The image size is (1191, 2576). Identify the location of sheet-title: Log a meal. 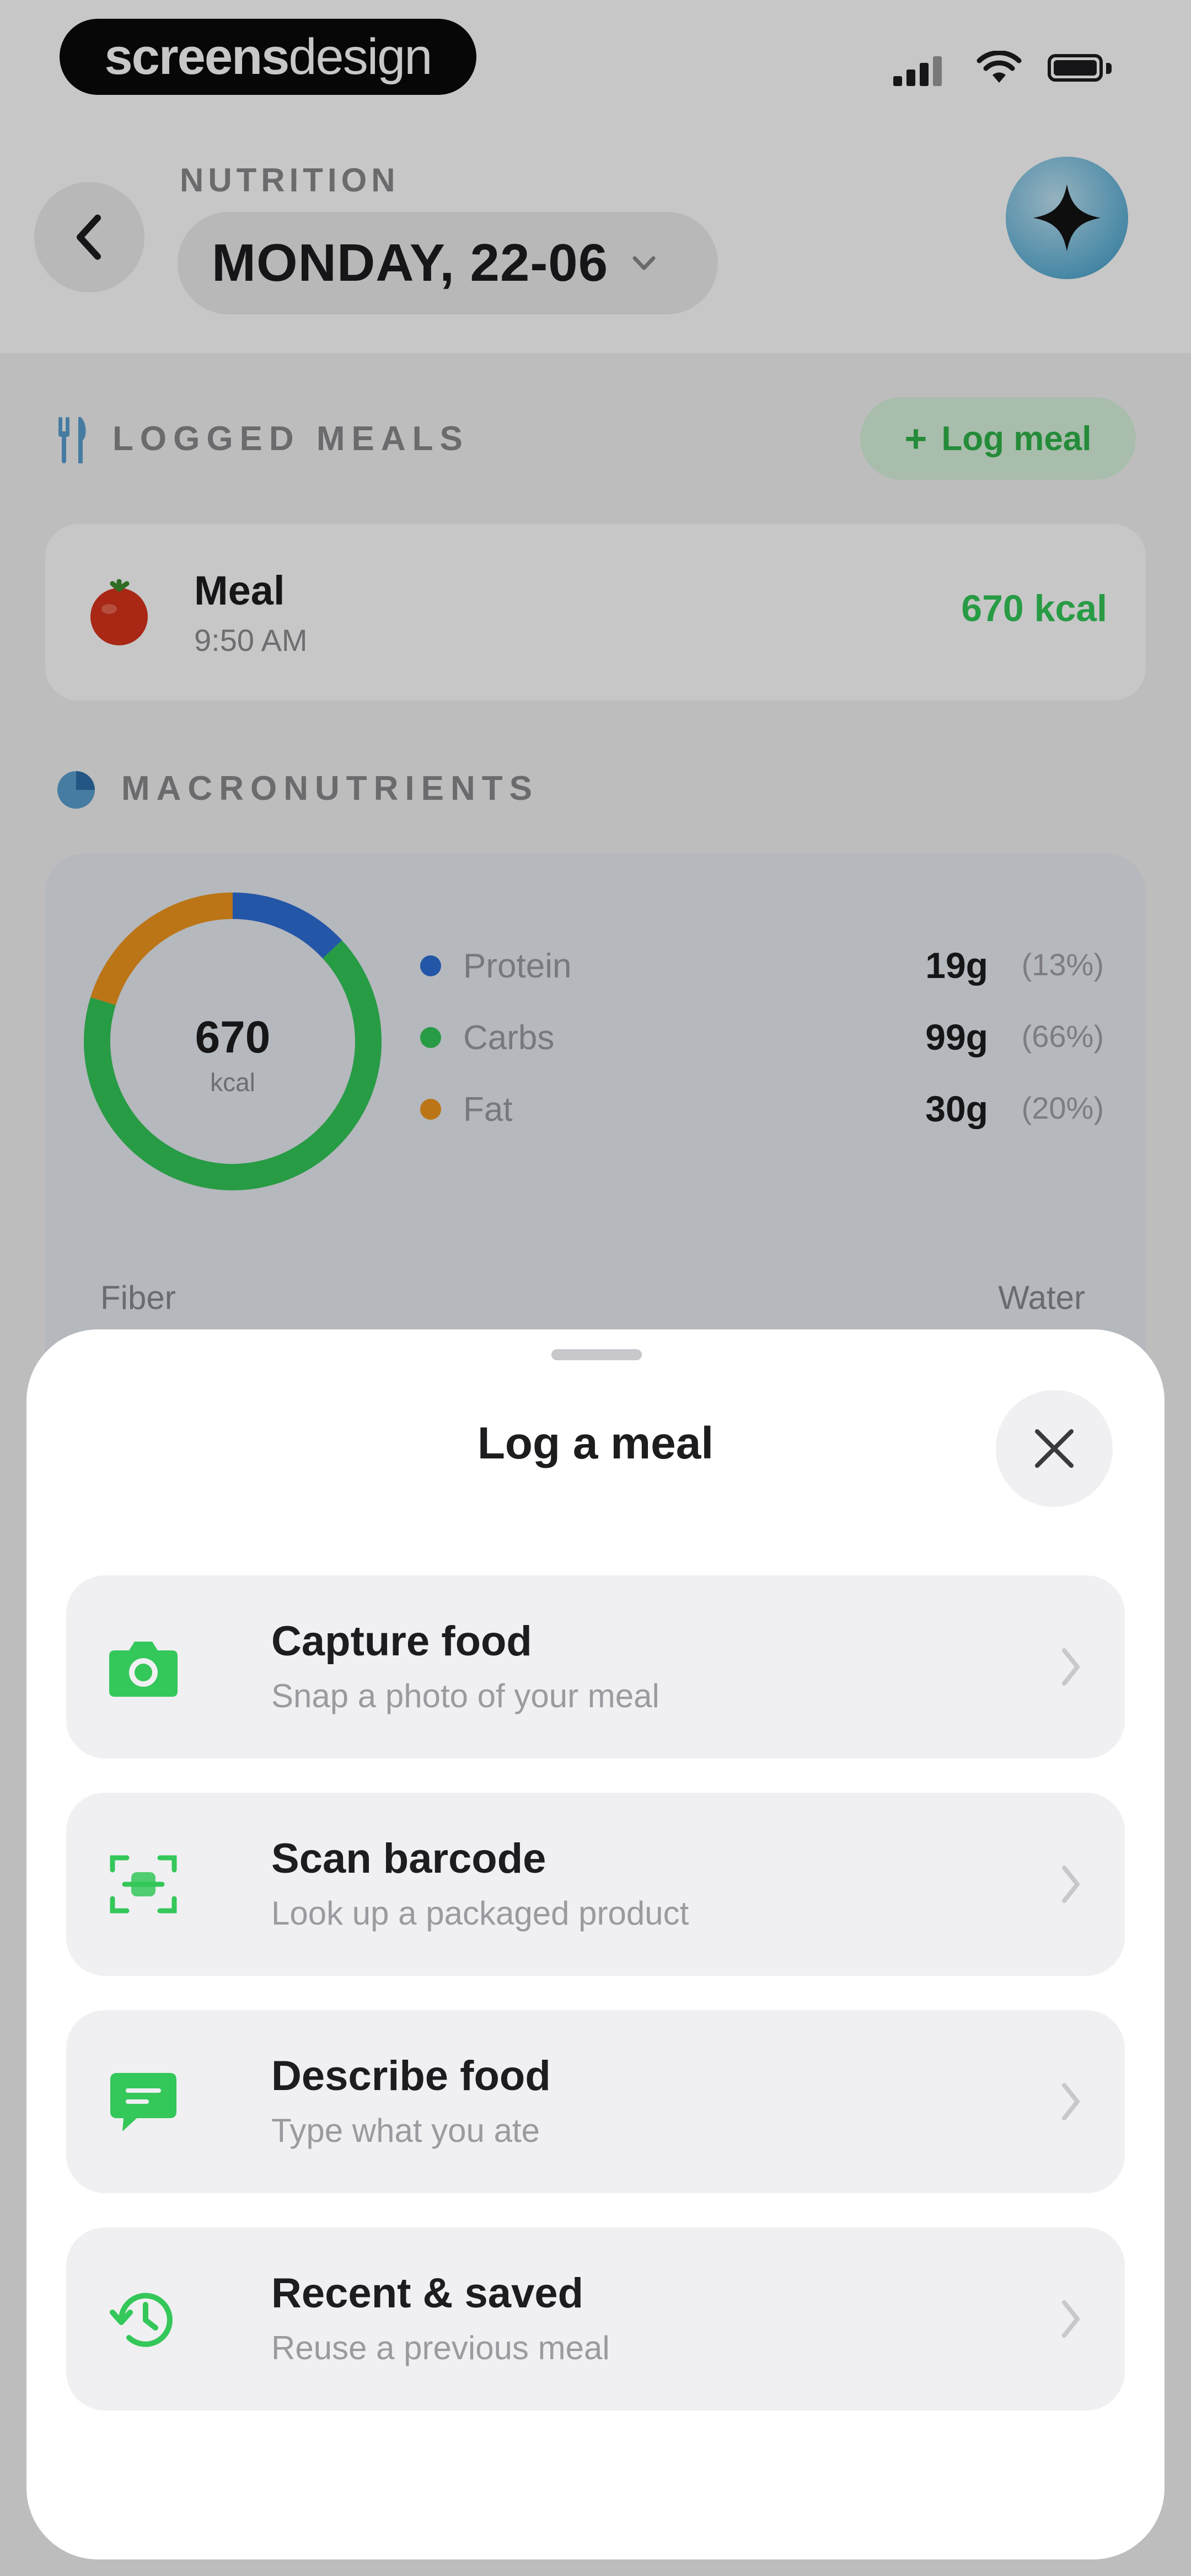
(595, 1443).